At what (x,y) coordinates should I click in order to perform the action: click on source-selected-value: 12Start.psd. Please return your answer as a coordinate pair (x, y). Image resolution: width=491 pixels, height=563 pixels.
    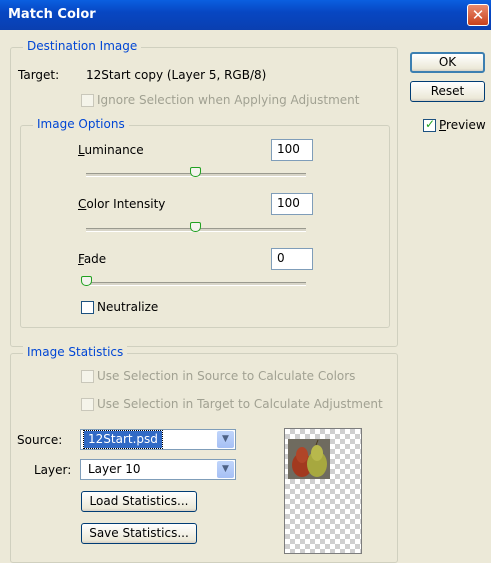
    Looking at the image, I should click on (123, 439).